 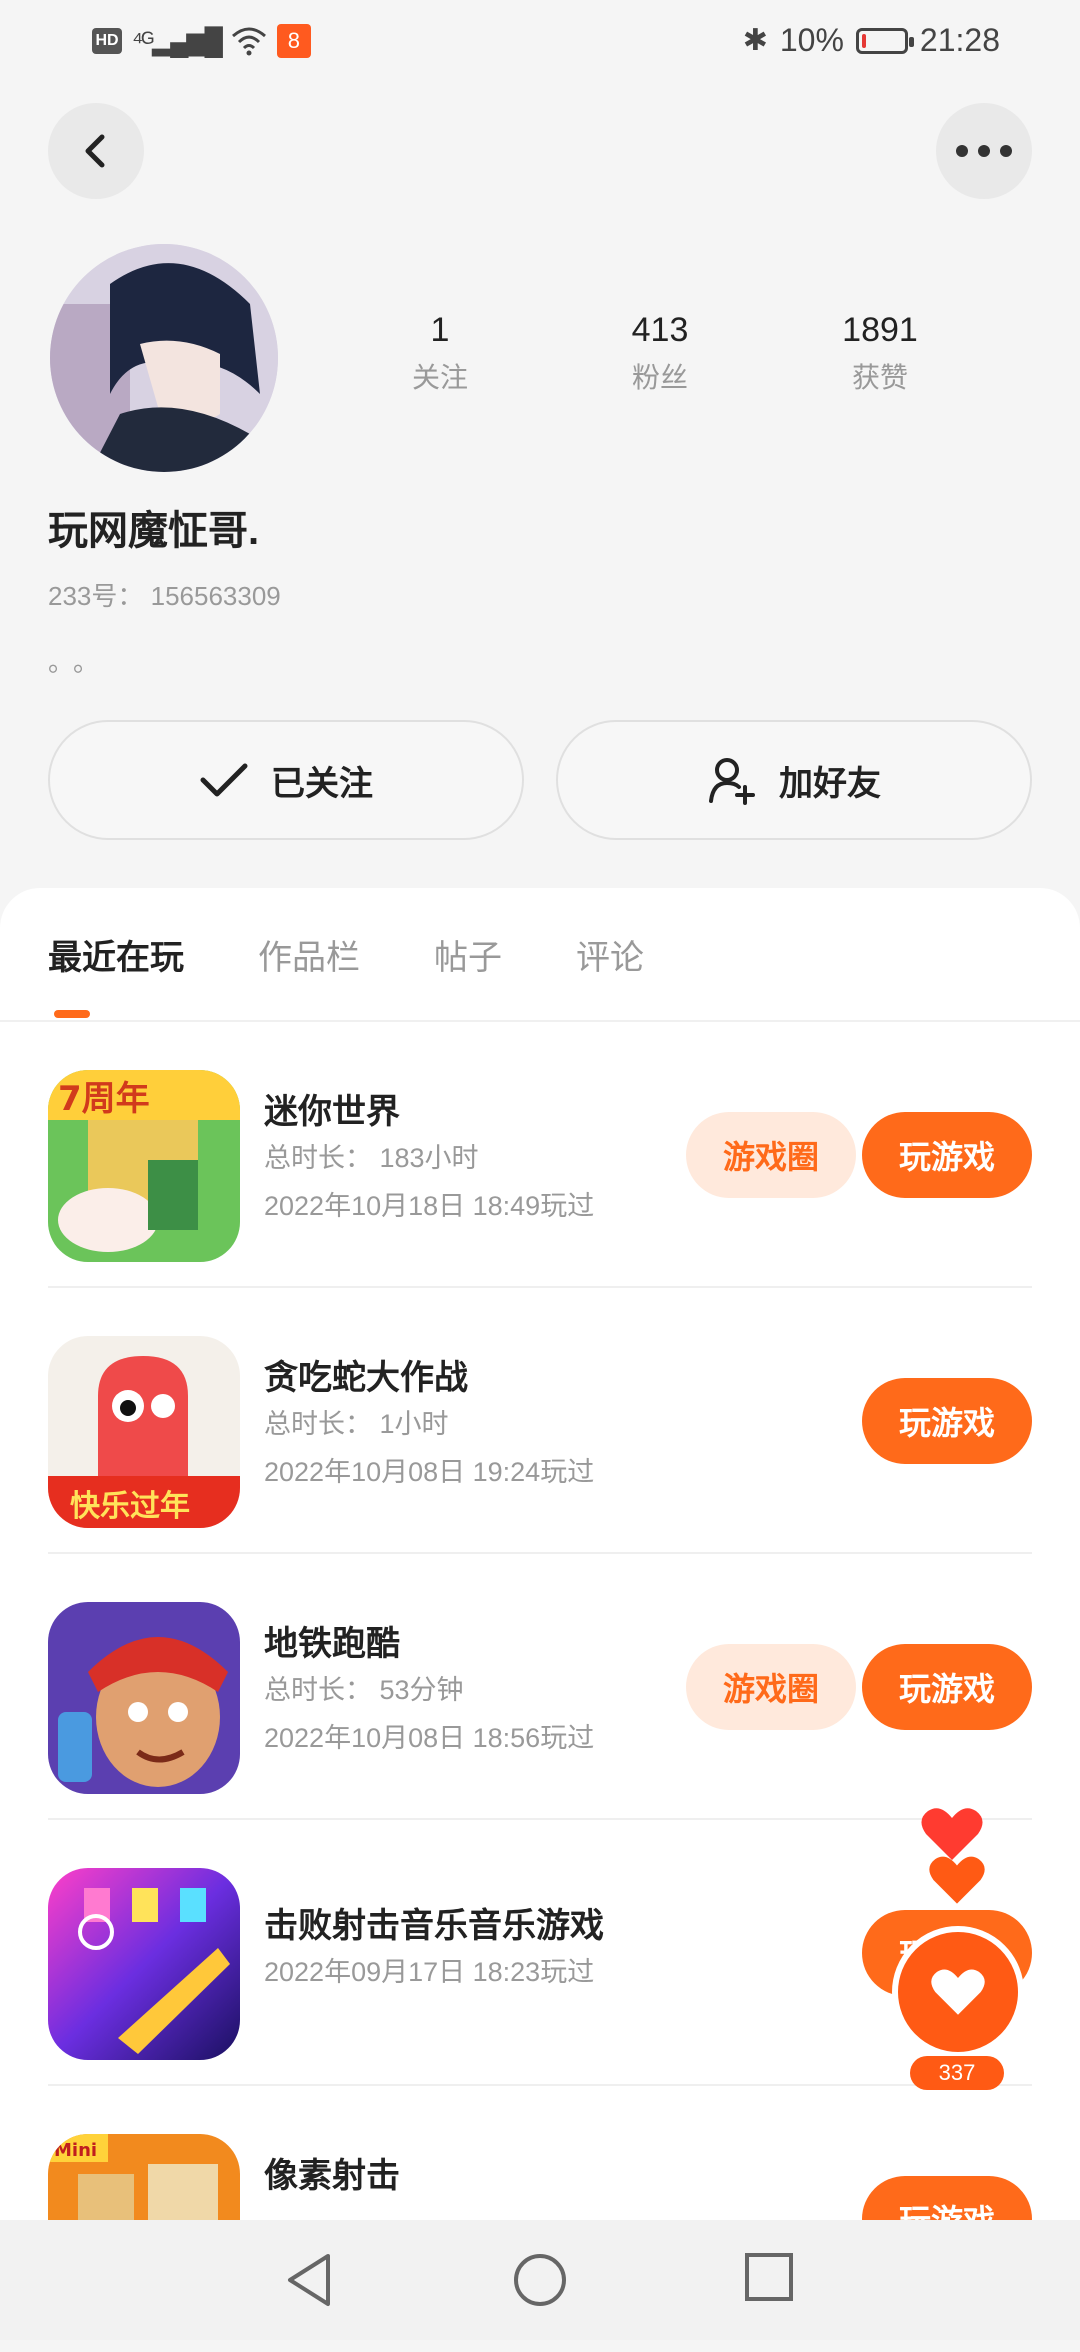 I want to click on battery-percent: 10%, so click(x=811, y=40).